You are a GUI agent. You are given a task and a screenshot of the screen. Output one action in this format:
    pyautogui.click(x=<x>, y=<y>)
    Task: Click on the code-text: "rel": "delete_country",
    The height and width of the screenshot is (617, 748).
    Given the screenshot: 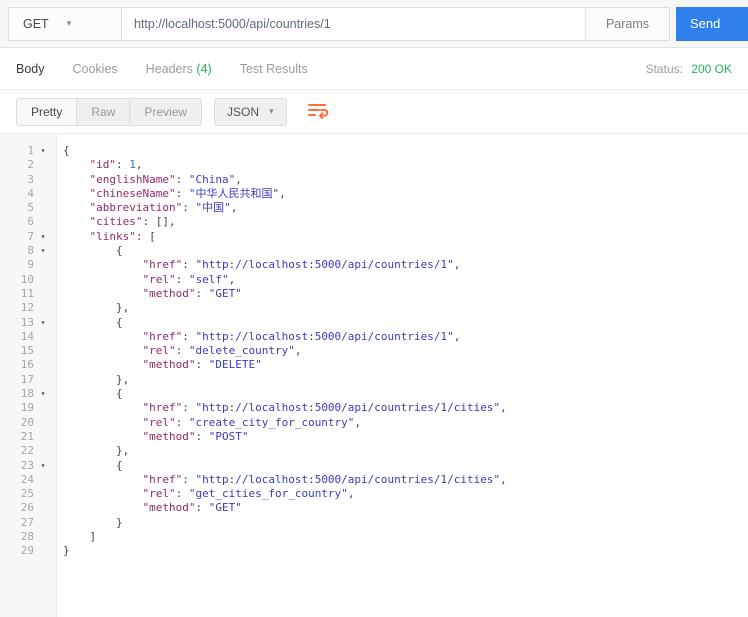 What is the action you would take?
    pyautogui.click(x=222, y=351)
    